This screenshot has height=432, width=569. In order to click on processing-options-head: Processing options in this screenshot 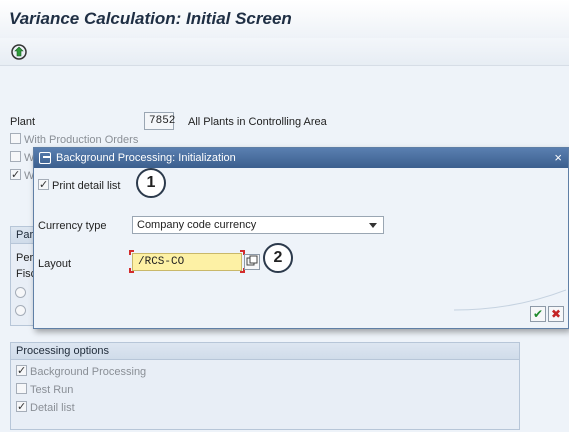, I will do `click(265, 351)`.